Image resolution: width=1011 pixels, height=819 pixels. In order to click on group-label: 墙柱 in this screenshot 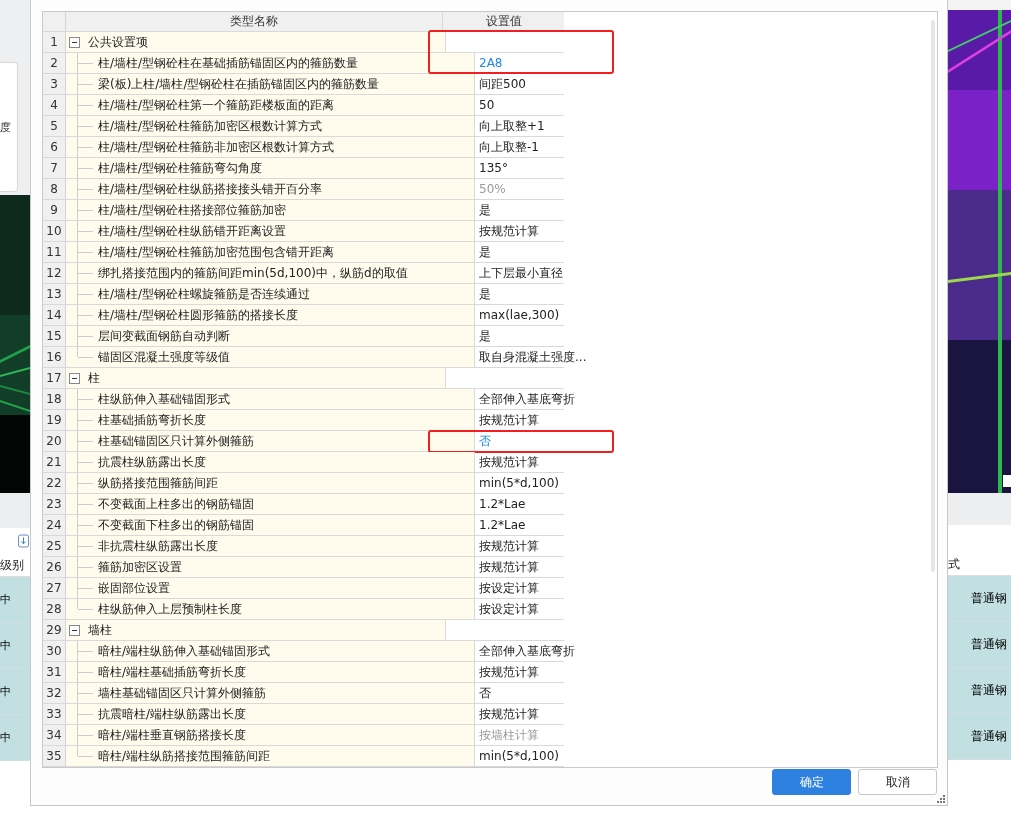, I will do `click(100, 630)`.